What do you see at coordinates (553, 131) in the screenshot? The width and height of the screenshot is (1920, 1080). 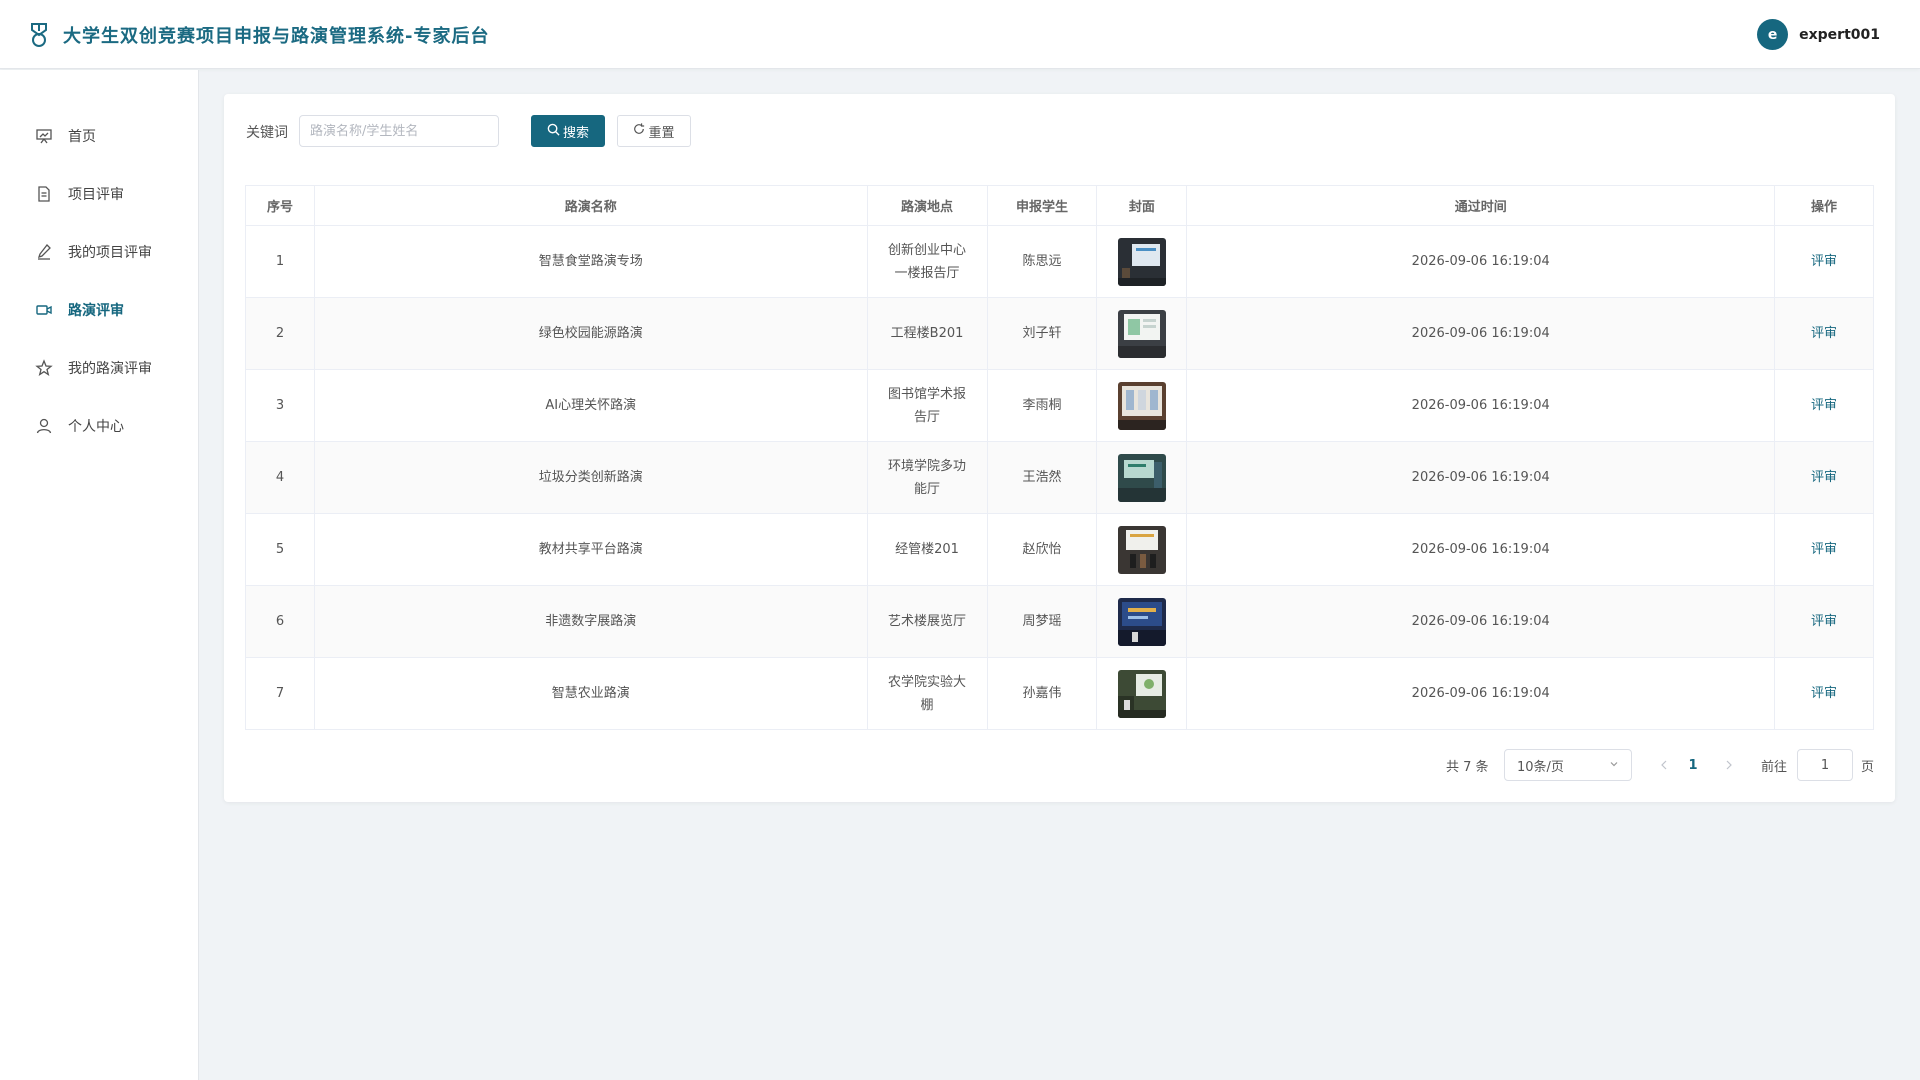 I see `search-icon` at bounding box center [553, 131].